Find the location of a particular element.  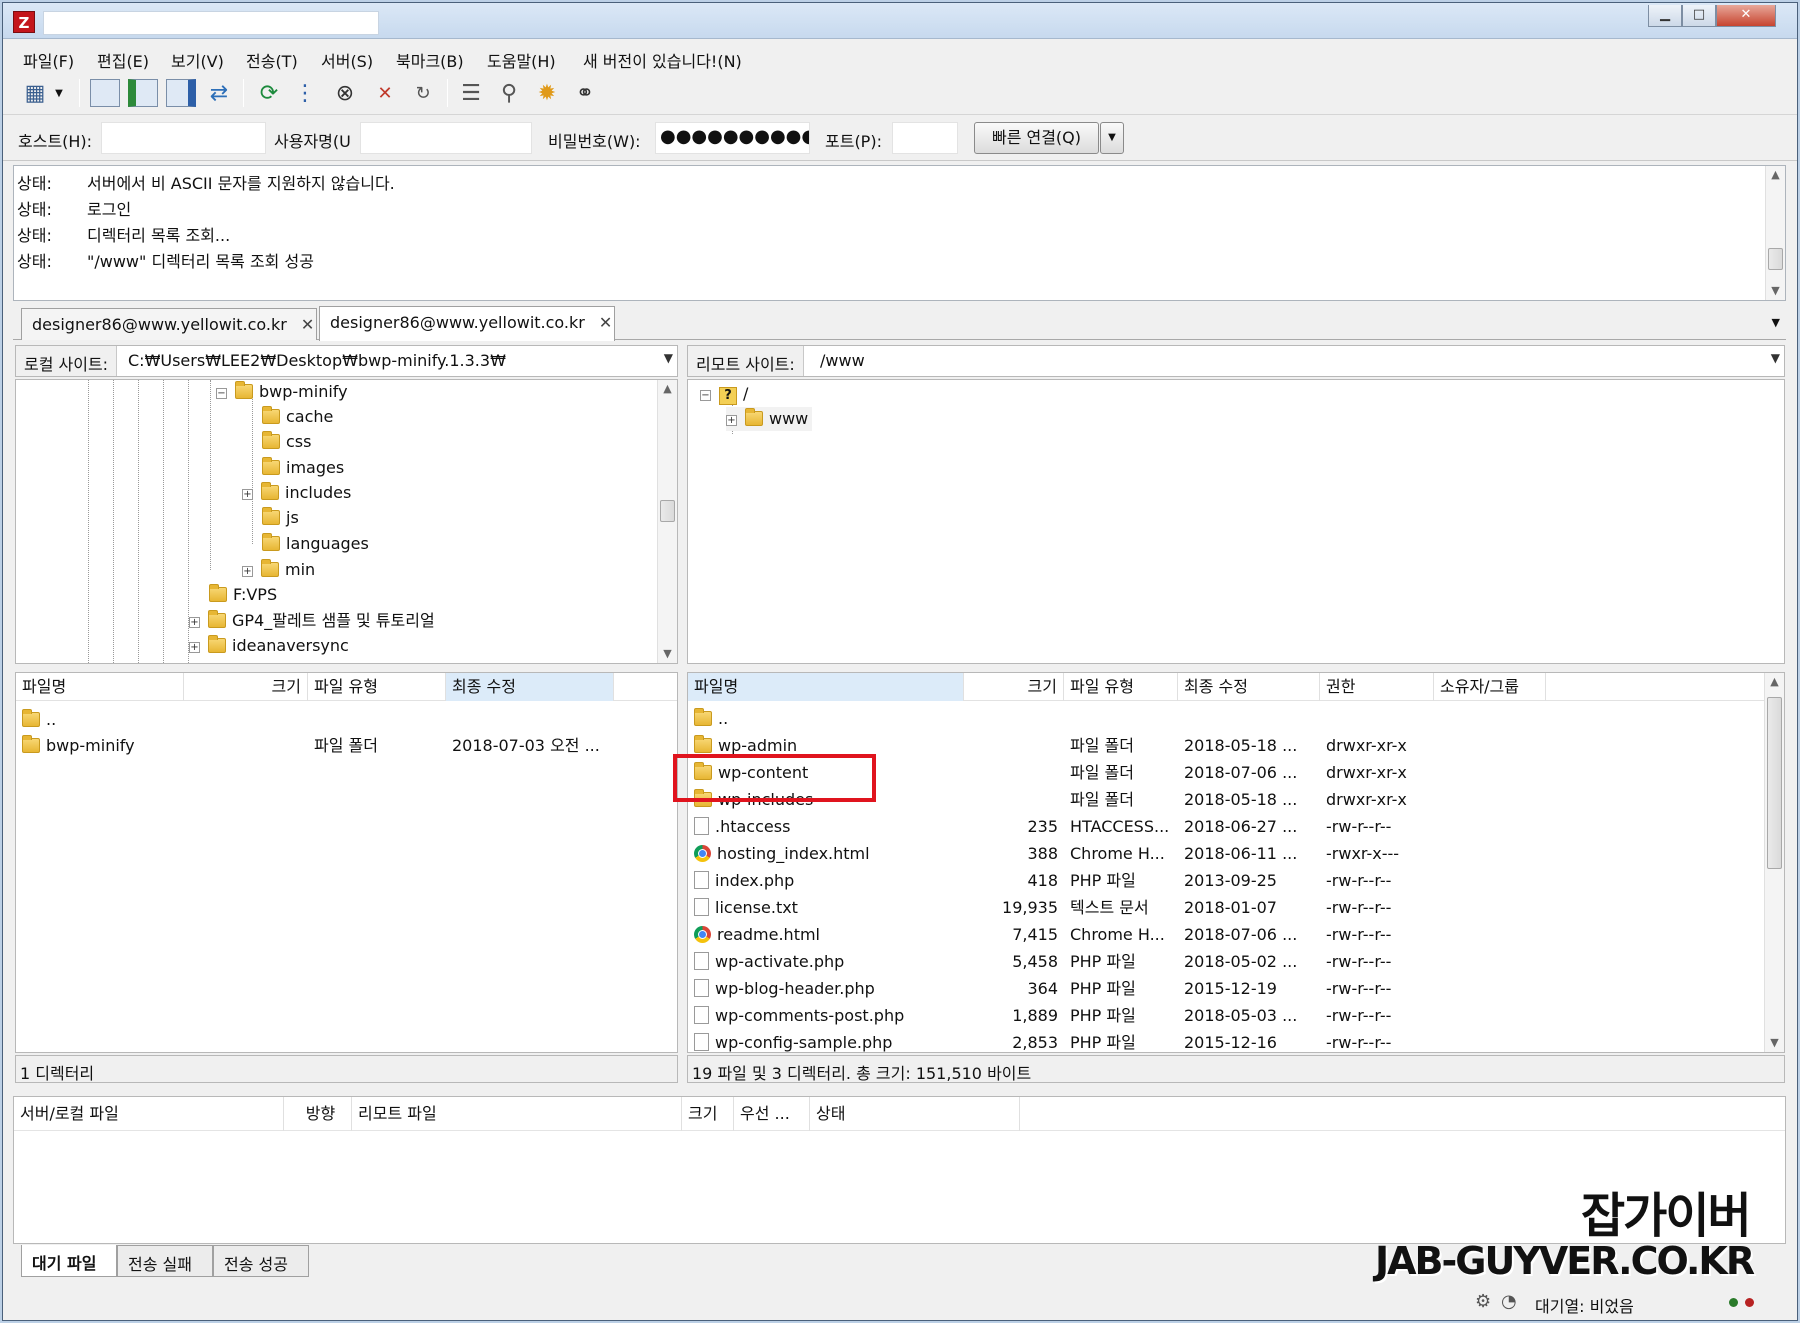

column-remote-file: 리모트 파일 is located at coordinates (517, 1114).